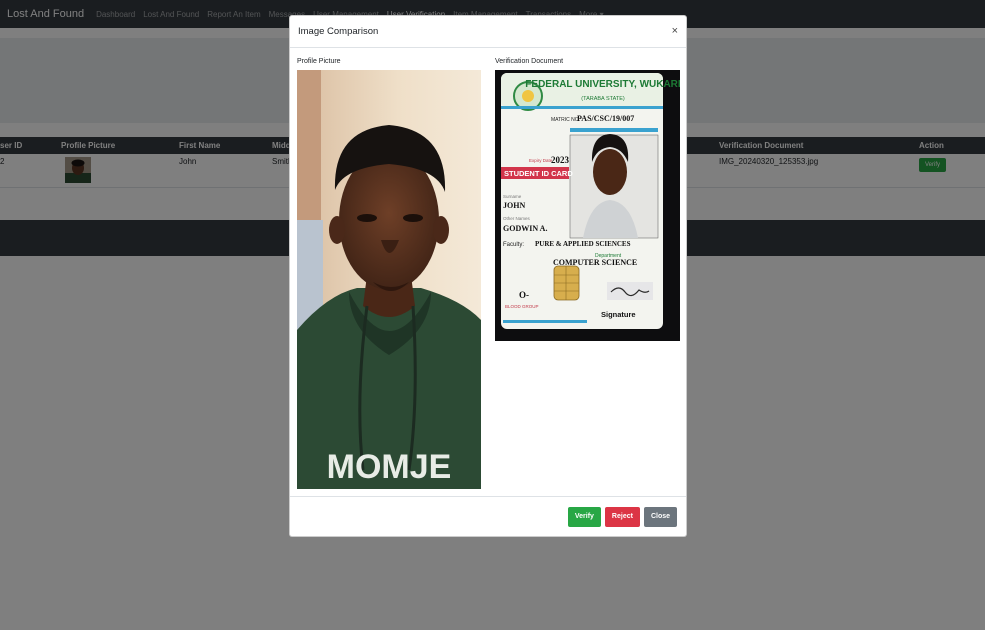  Describe the element at coordinates (622, 516) in the screenshot. I see `reject-button: Reject` at that location.